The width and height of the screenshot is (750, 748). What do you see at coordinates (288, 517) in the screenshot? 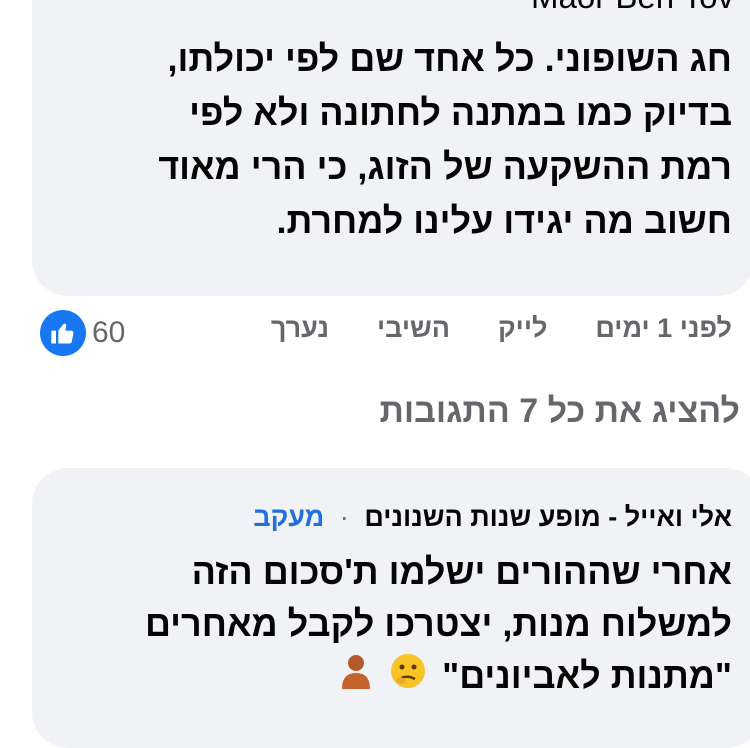
I see `follow-button: מעקב` at bounding box center [288, 517].